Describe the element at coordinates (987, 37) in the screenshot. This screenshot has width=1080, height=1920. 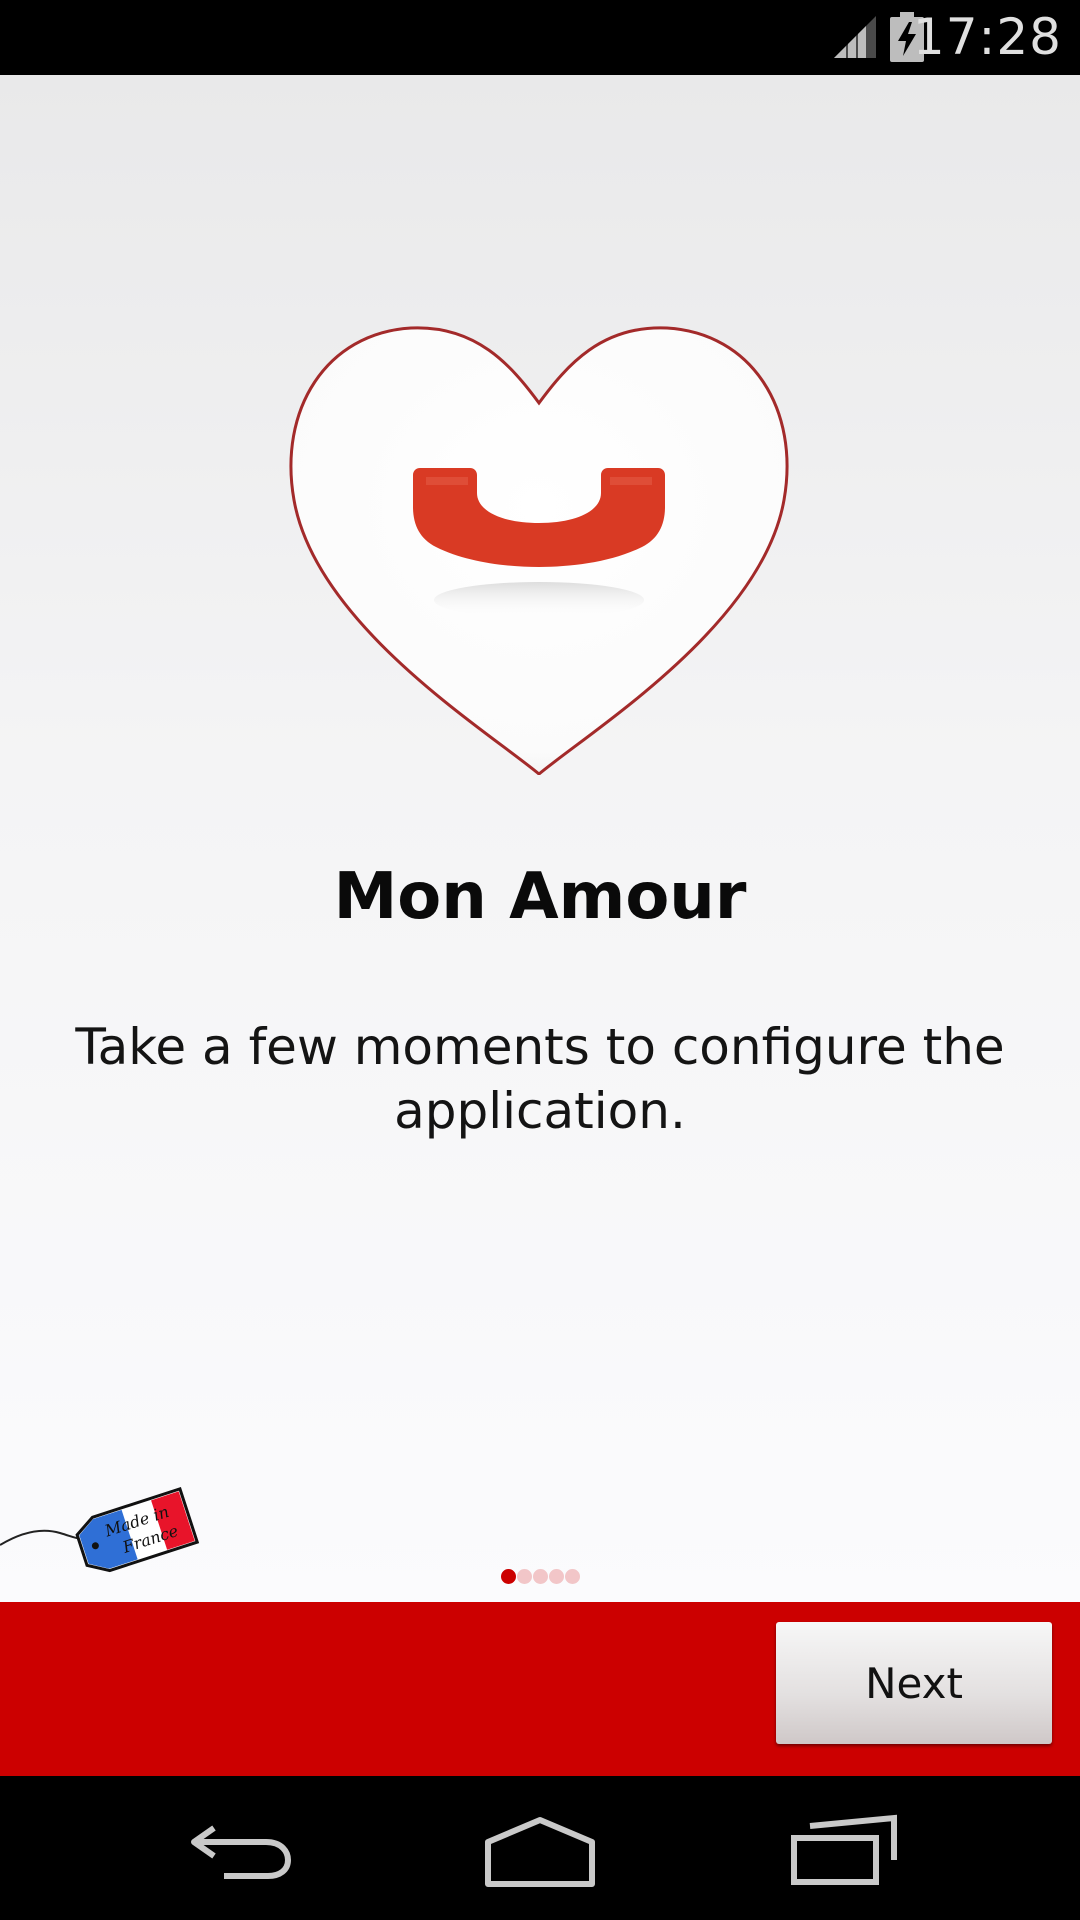
I see `status-time: 17:28` at that location.